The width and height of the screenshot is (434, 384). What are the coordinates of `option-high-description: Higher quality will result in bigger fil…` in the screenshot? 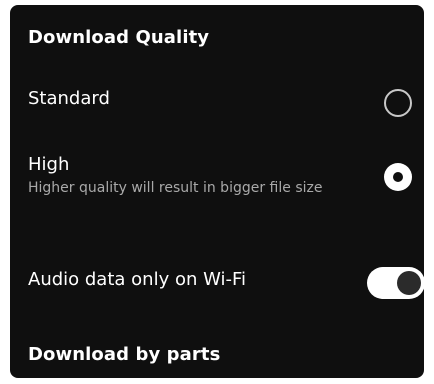 It's located at (175, 188).